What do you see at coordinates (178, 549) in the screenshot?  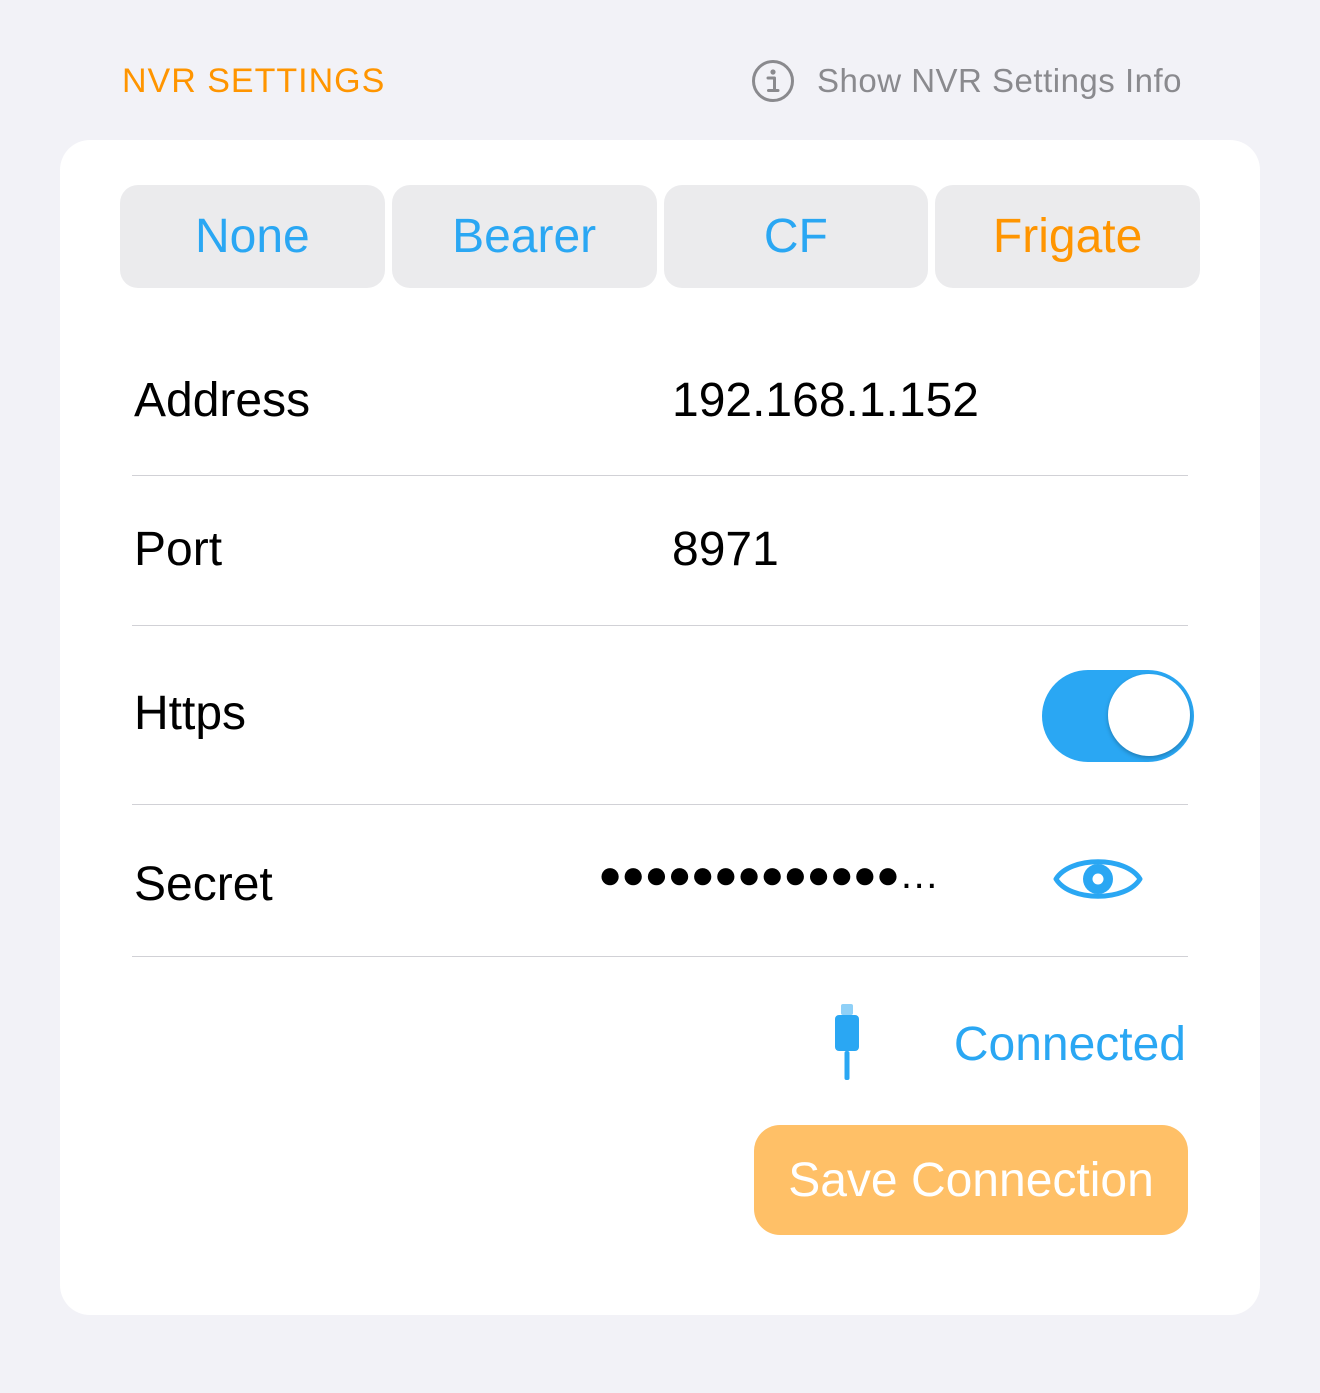 I see `port-label: Port` at bounding box center [178, 549].